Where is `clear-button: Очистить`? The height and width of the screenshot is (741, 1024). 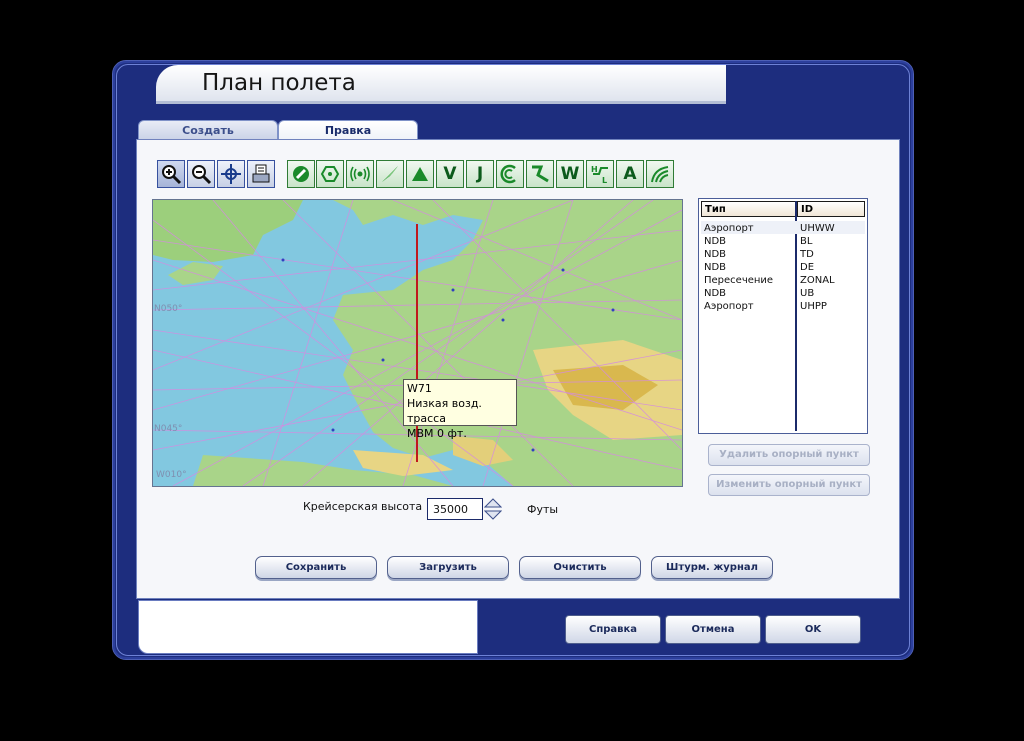 clear-button: Очистить is located at coordinates (580, 567).